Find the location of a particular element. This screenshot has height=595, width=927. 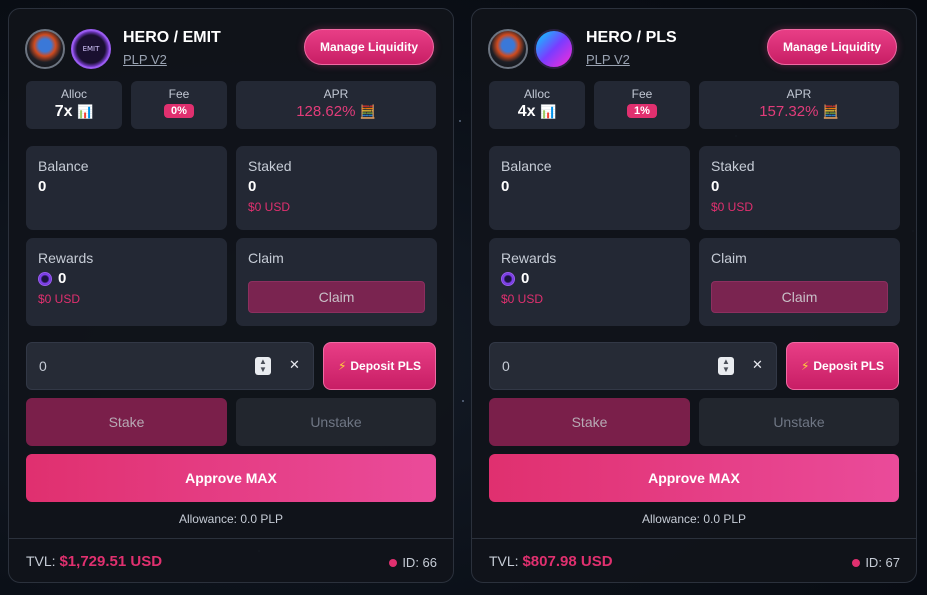

alloc-stat: Alloc 4x 📊 is located at coordinates (537, 105).